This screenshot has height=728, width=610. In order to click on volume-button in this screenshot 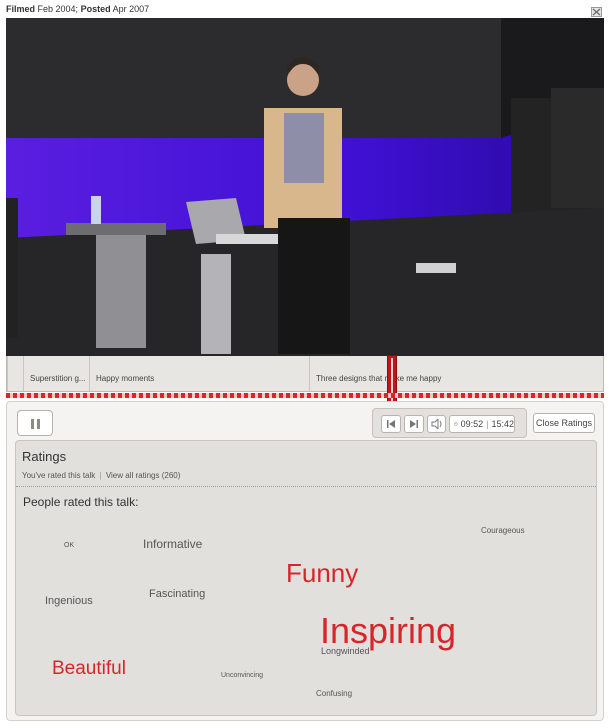, I will do `click(436, 424)`.